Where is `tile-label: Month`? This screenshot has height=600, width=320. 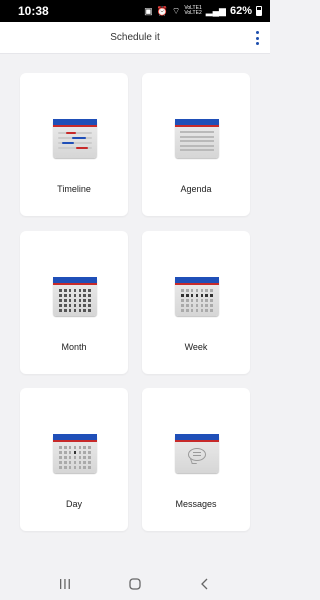 tile-label: Month is located at coordinates (74, 347).